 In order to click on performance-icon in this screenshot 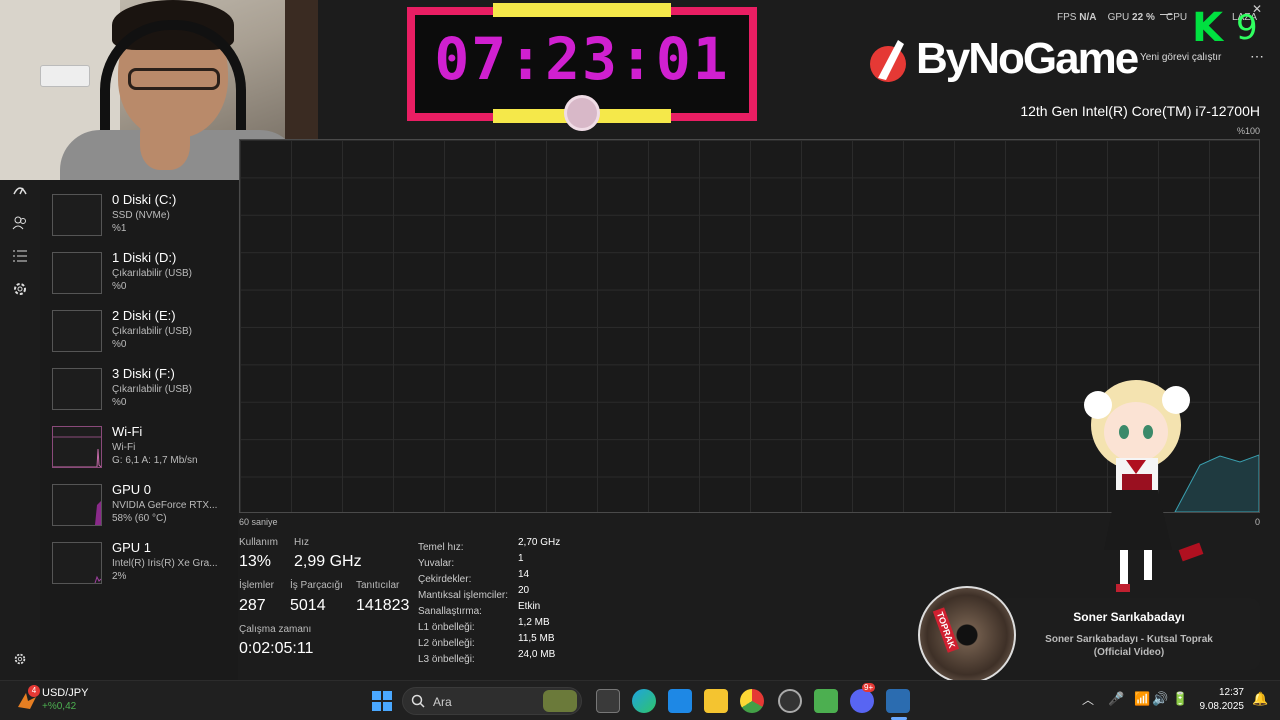, I will do `click(20, 192)`.